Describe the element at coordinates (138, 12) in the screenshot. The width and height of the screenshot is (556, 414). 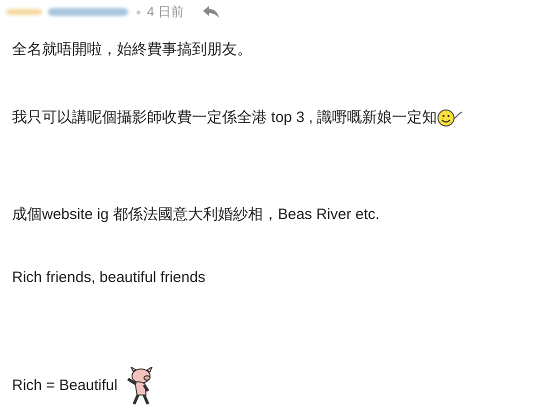
I see `separator-dot-icon` at that location.